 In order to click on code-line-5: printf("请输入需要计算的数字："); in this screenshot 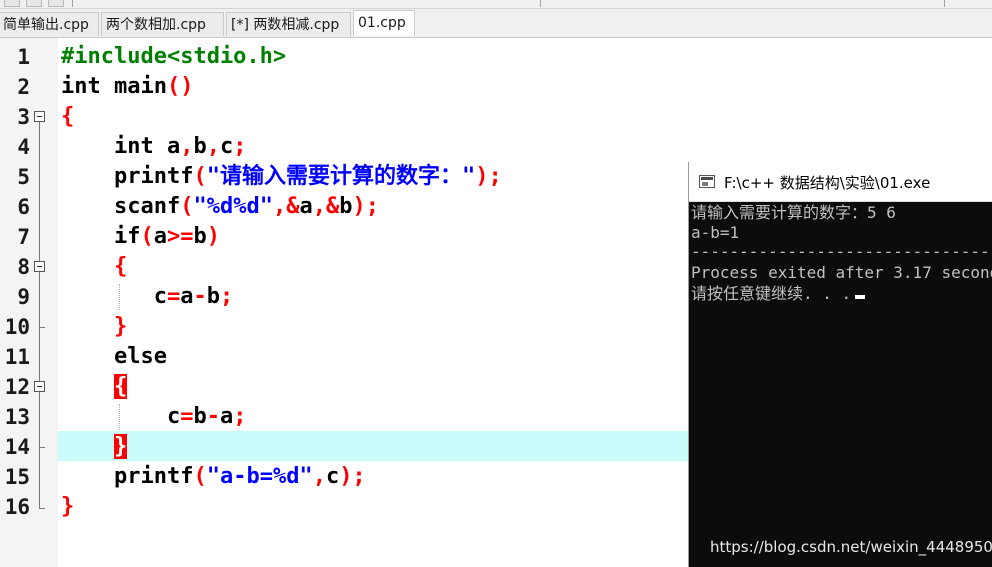, I will do `click(307, 176)`.